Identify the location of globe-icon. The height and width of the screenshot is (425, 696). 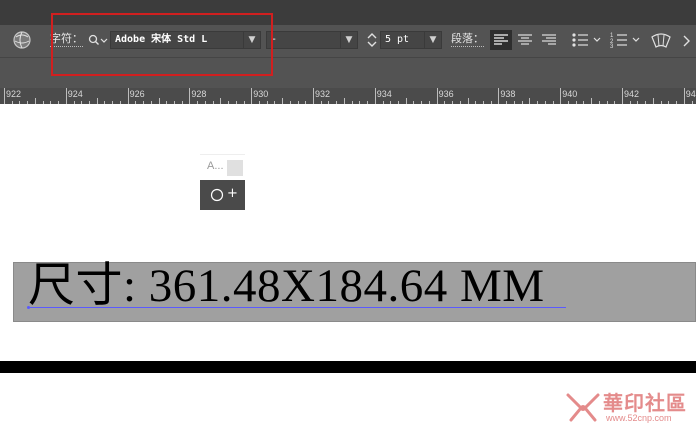
(22, 40).